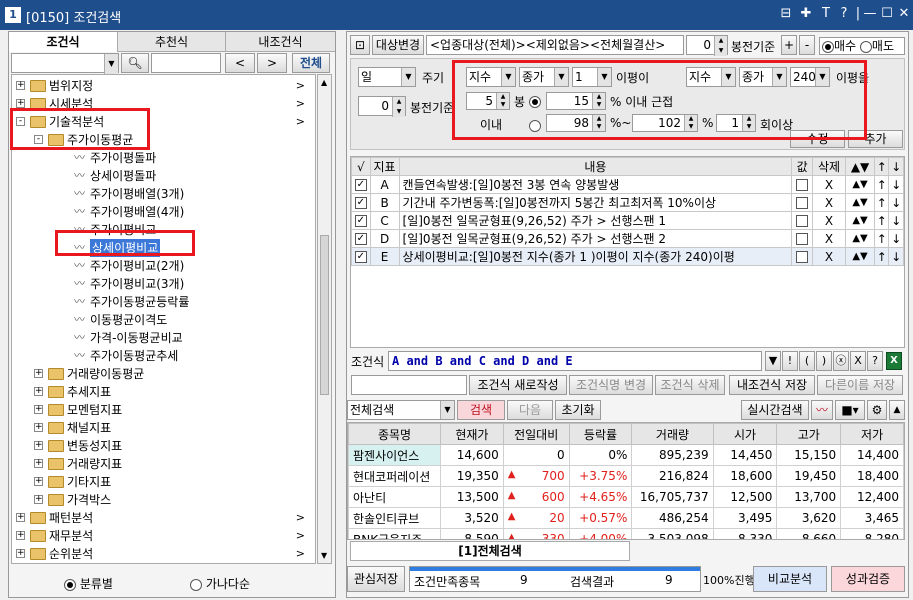 This screenshot has height=600, width=913. I want to click on result-row: 팜젠사이언스 14,600 0 0% 895,239 14,450 15,150 14,400, so click(626, 455).